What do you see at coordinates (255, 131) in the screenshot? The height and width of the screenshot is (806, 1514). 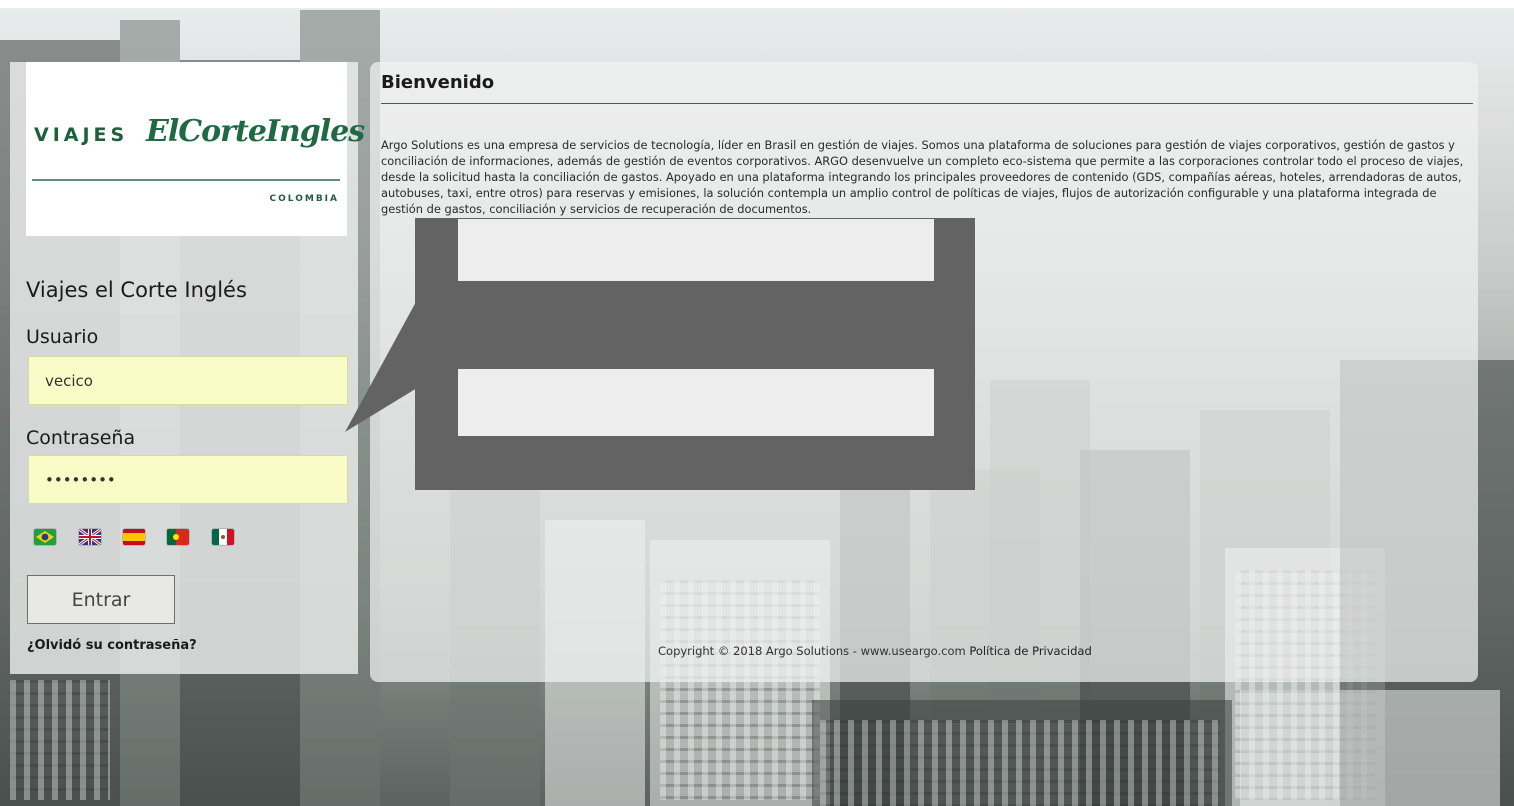 I see `logo-el-corte-ingles: ElCorteIngles` at bounding box center [255, 131].